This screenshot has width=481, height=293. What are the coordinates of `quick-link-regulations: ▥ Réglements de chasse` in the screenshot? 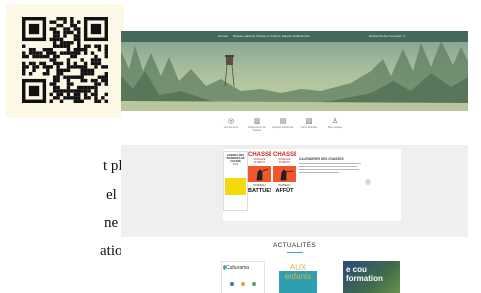 It's located at (257, 124).